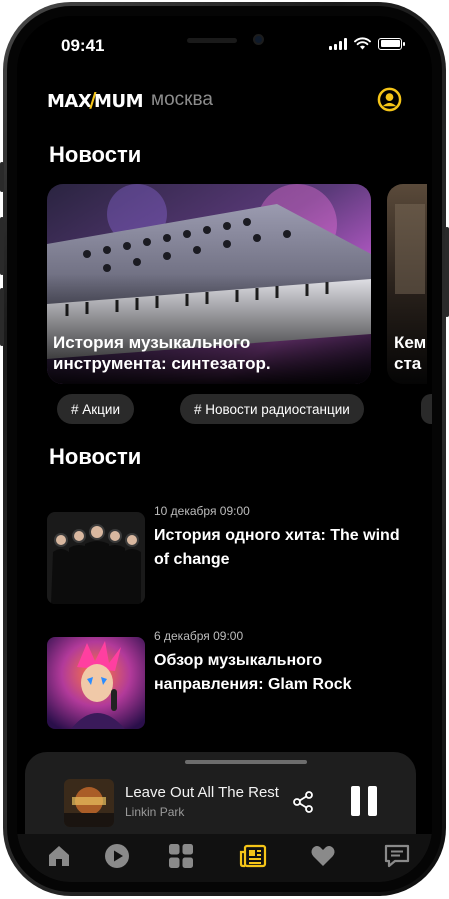 The image size is (449, 899). Describe the element at coordinates (362, 43) in the screenshot. I see `wifi-icon` at that location.